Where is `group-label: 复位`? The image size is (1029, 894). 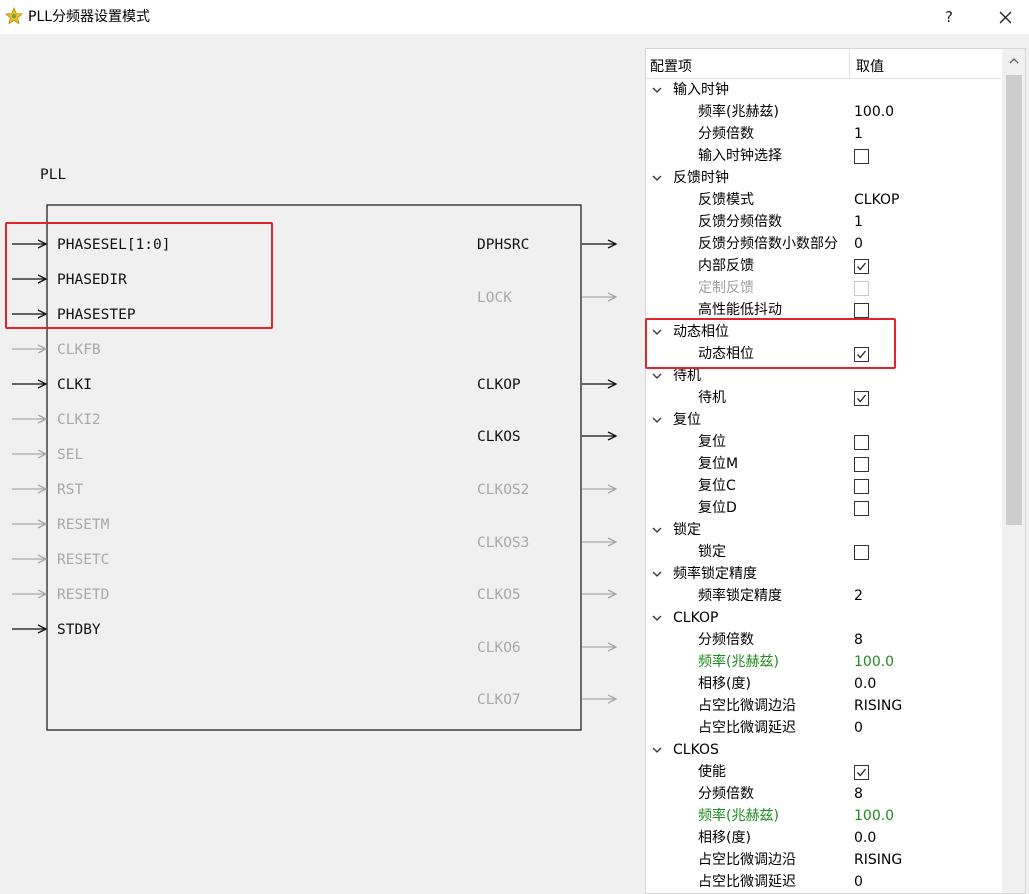
group-label: 复位 is located at coordinates (687, 420).